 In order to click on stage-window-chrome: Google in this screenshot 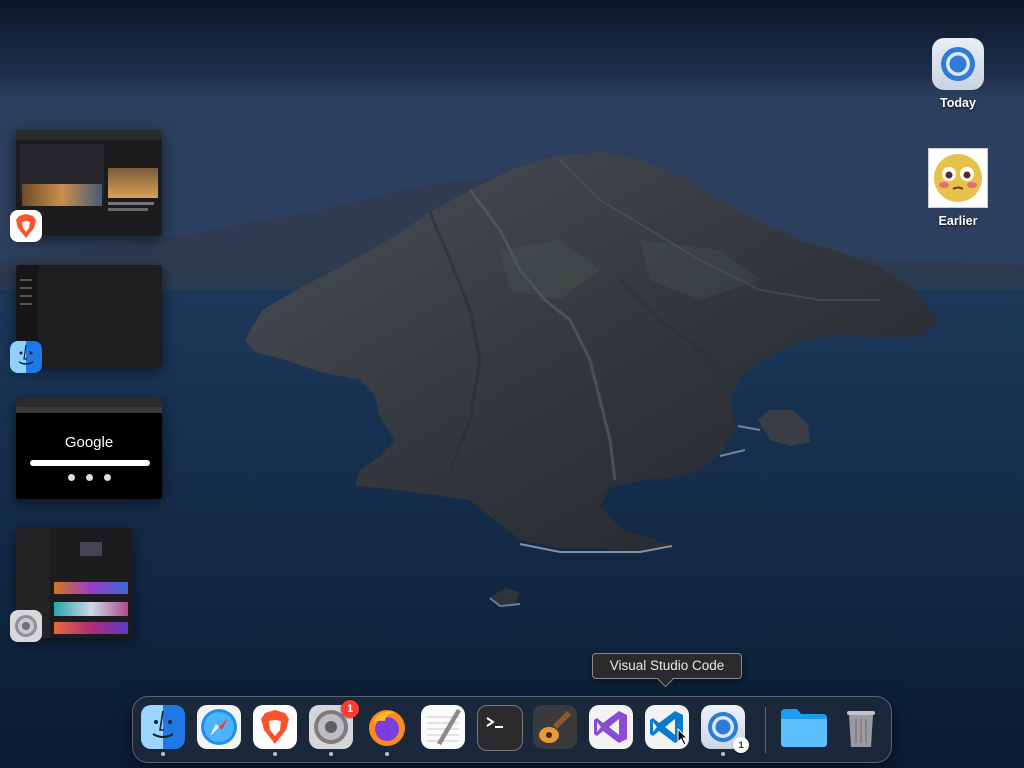, I will do `click(85, 450)`.